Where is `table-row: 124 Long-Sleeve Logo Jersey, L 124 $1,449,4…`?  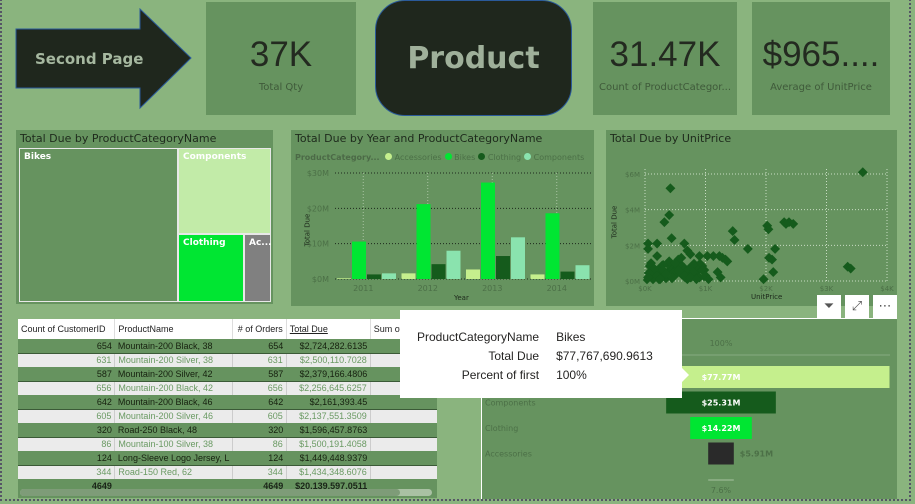
table-row: 124 Long-Sleeve Logo Jersey, L 124 $1,449,4… is located at coordinates (227, 458).